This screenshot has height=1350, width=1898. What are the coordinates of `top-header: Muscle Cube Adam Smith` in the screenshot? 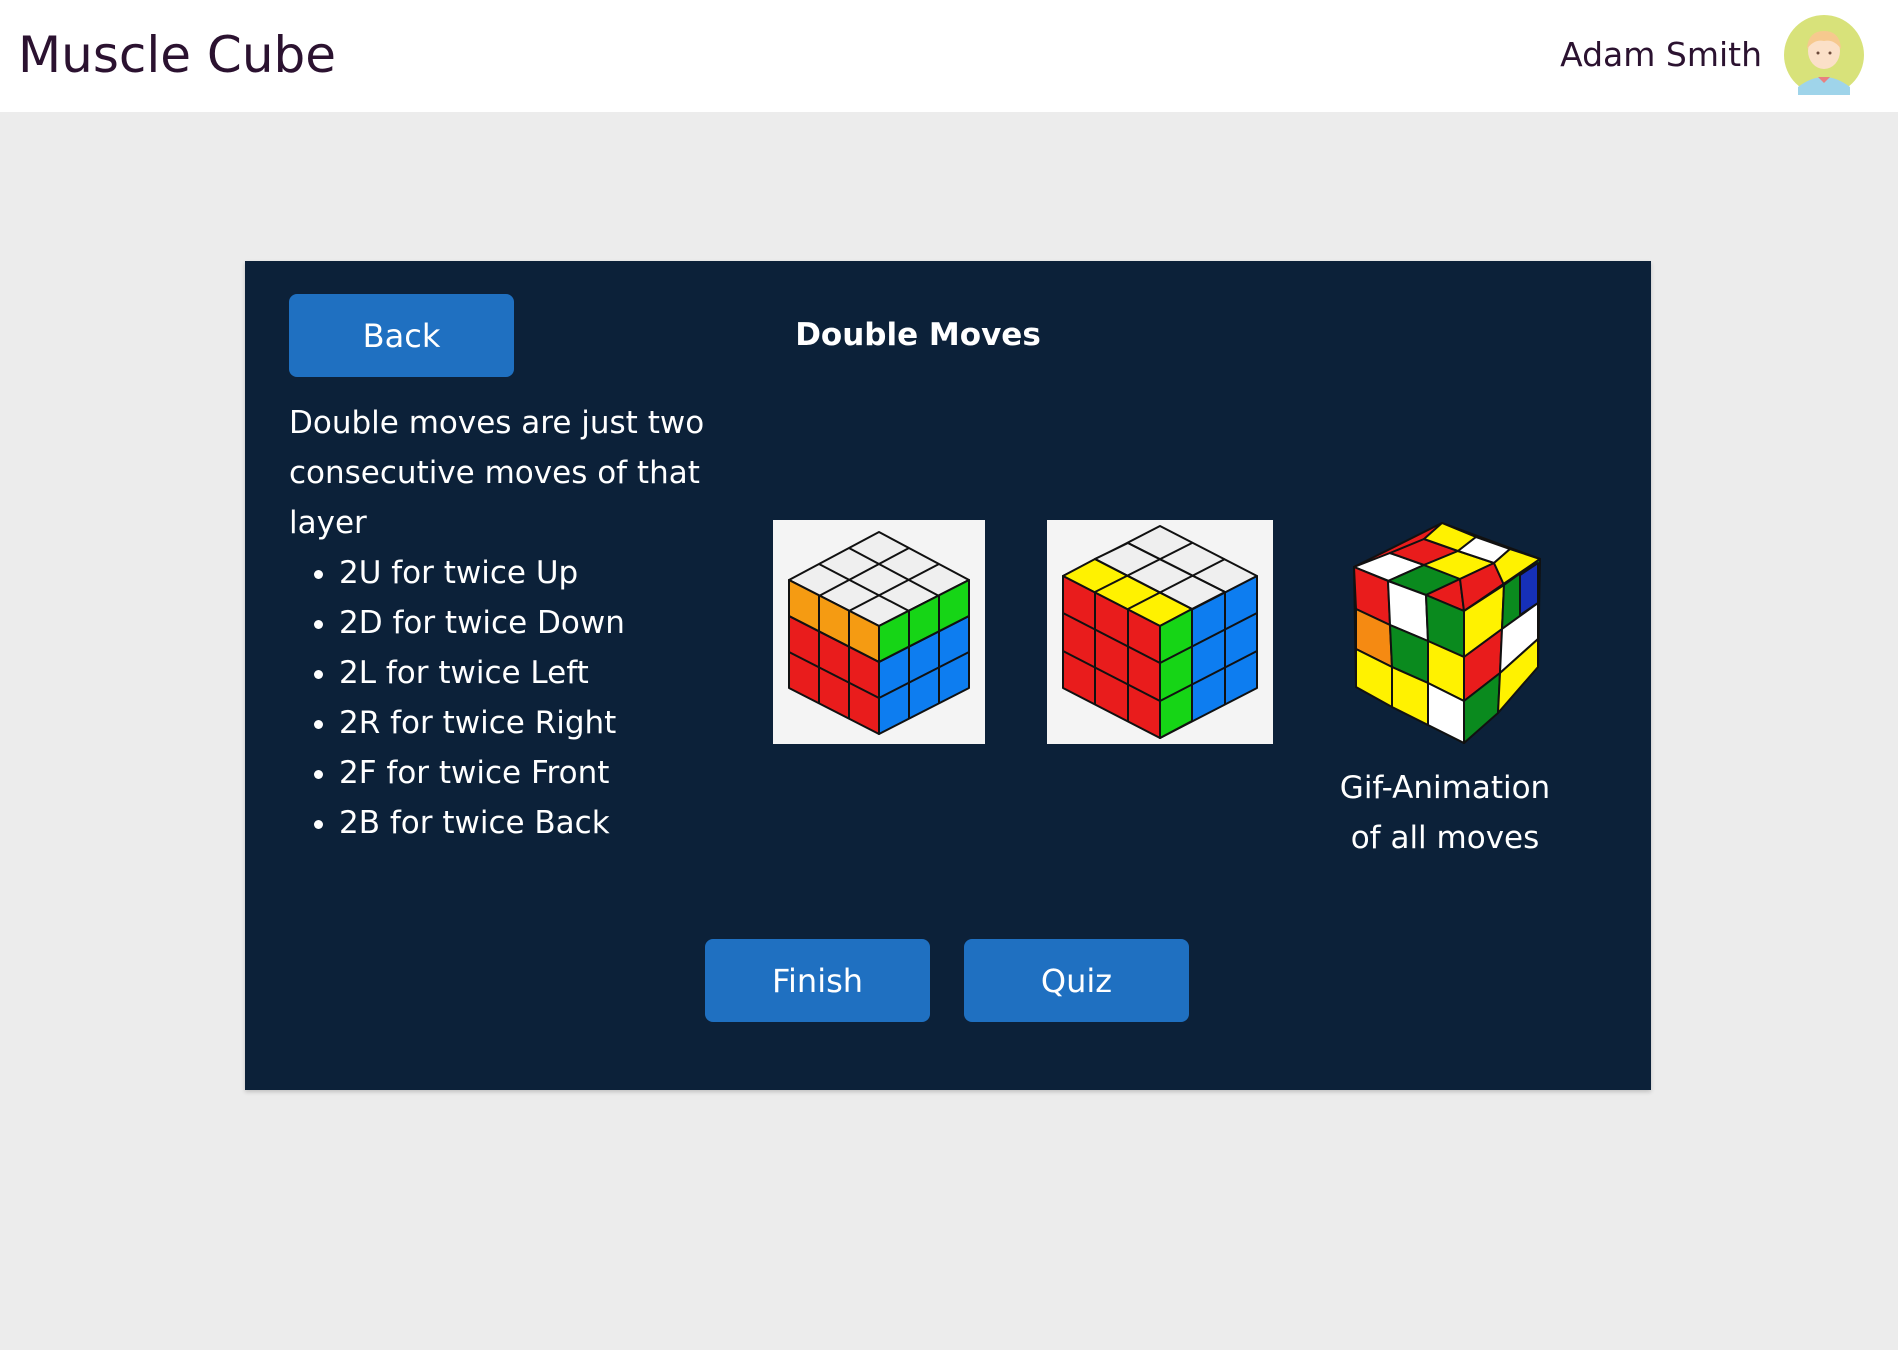 It's located at (949, 56).